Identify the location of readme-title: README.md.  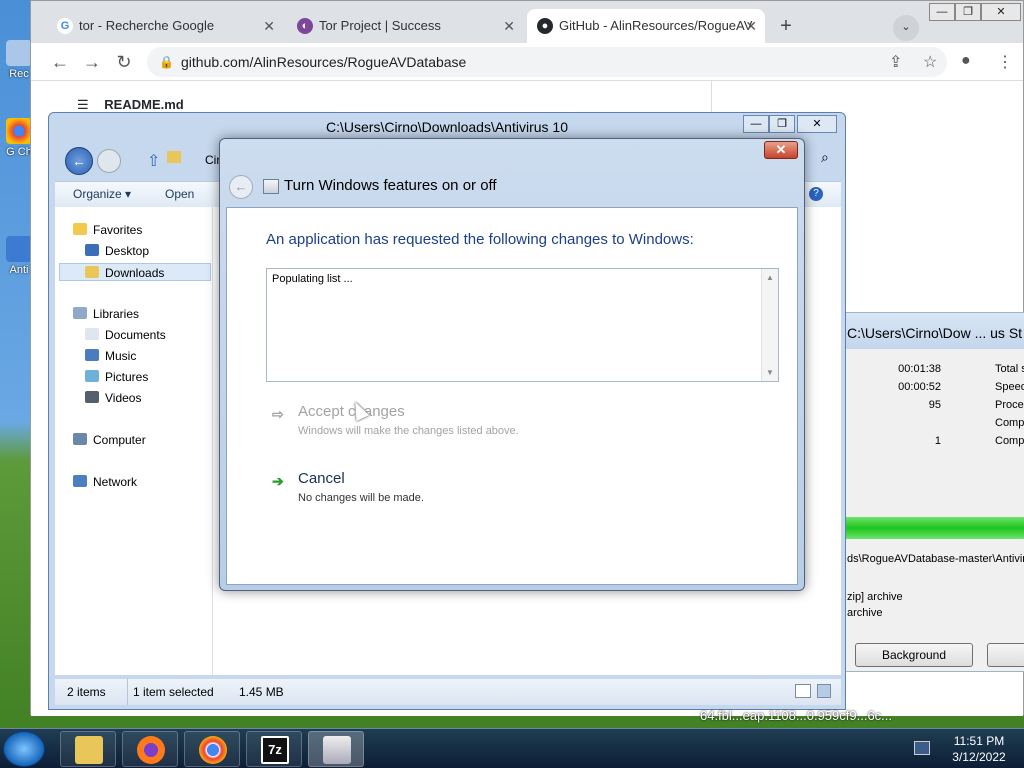
(144, 104).